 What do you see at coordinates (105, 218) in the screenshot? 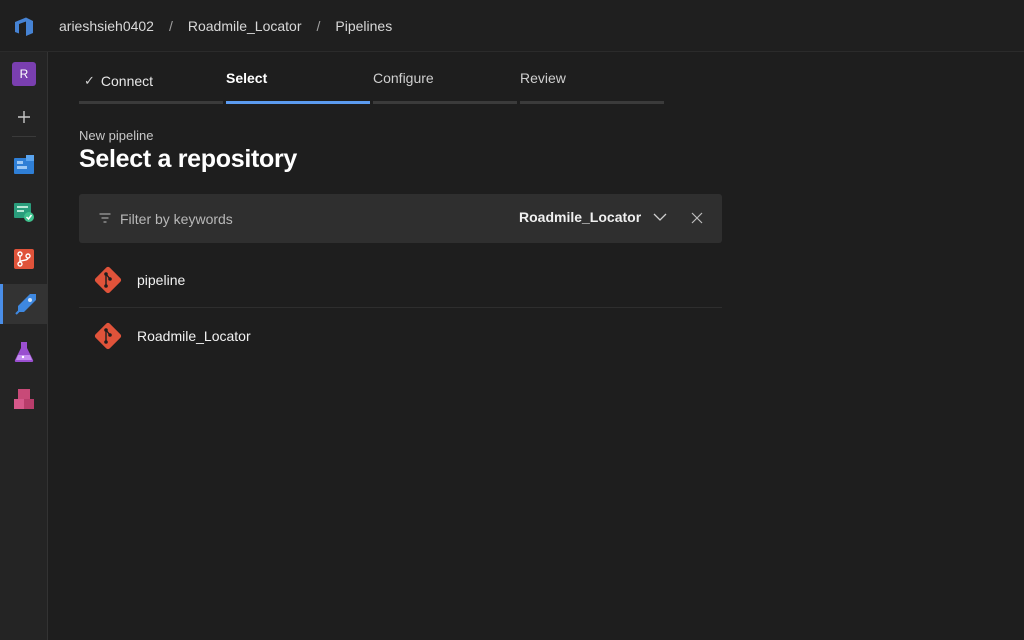
I see `filter-icon` at bounding box center [105, 218].